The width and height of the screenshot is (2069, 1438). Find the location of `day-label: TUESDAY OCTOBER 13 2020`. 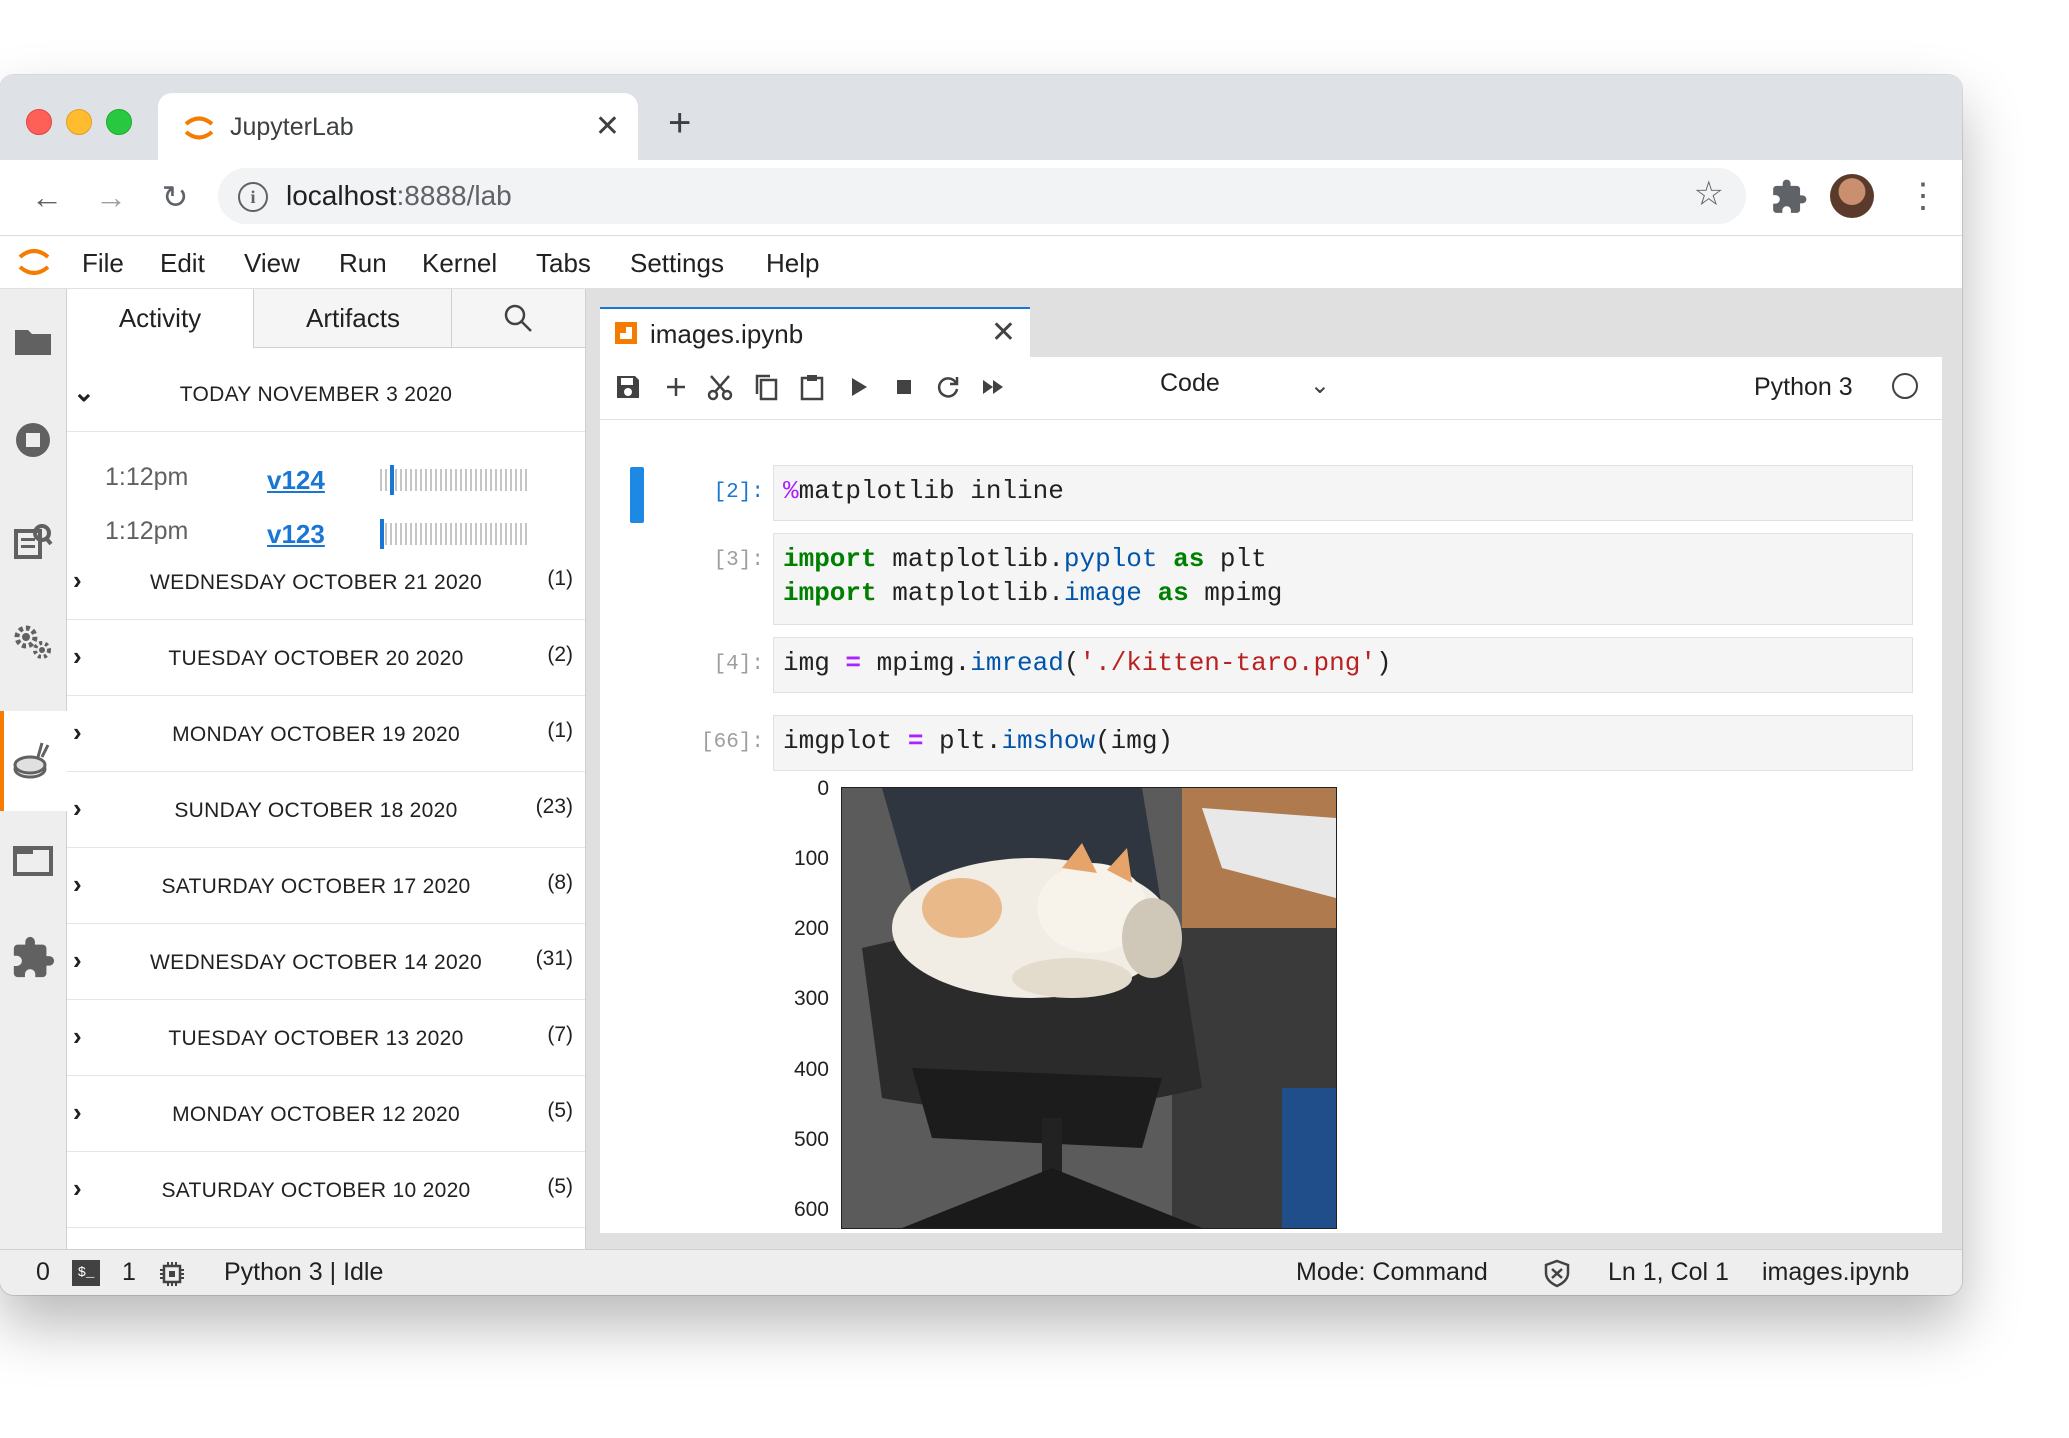

day-label: TUESDAY OCTOBER 13 2020 is located at coordinates (316, 1038).